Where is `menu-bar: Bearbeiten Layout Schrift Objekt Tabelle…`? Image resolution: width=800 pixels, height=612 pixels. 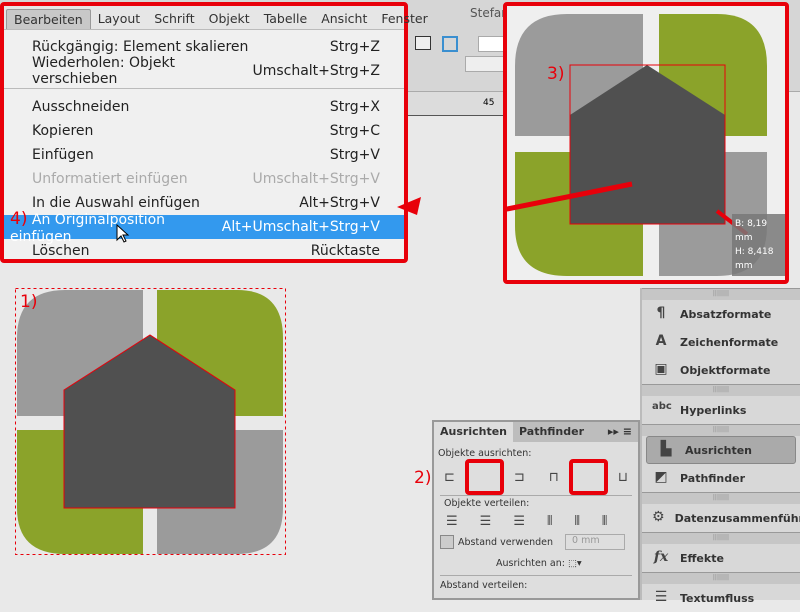 menu-bar: Bearbeiten Layout Schrift Objekt Tabelle… is located at coordinates (216, 18).